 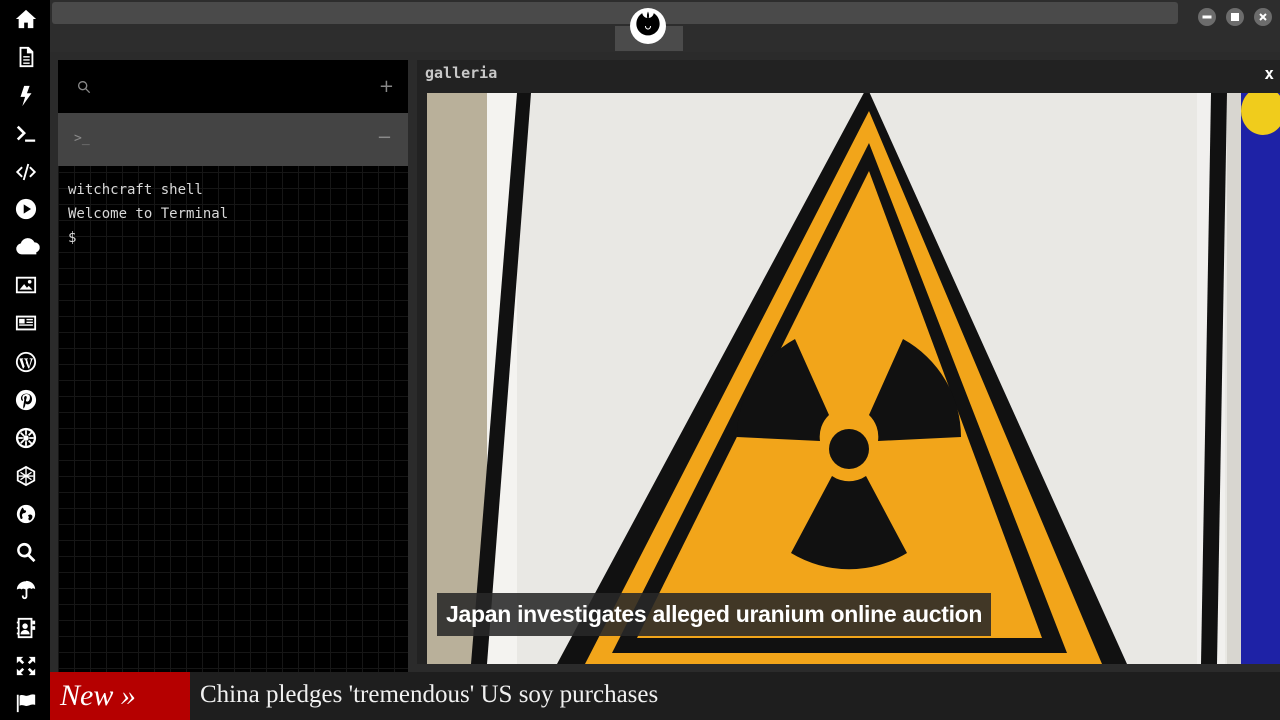 What do you see at coordinates (1269, 73) in the screenshot?
I see `close-panel-button: x` at bounding box center [1269, 73].